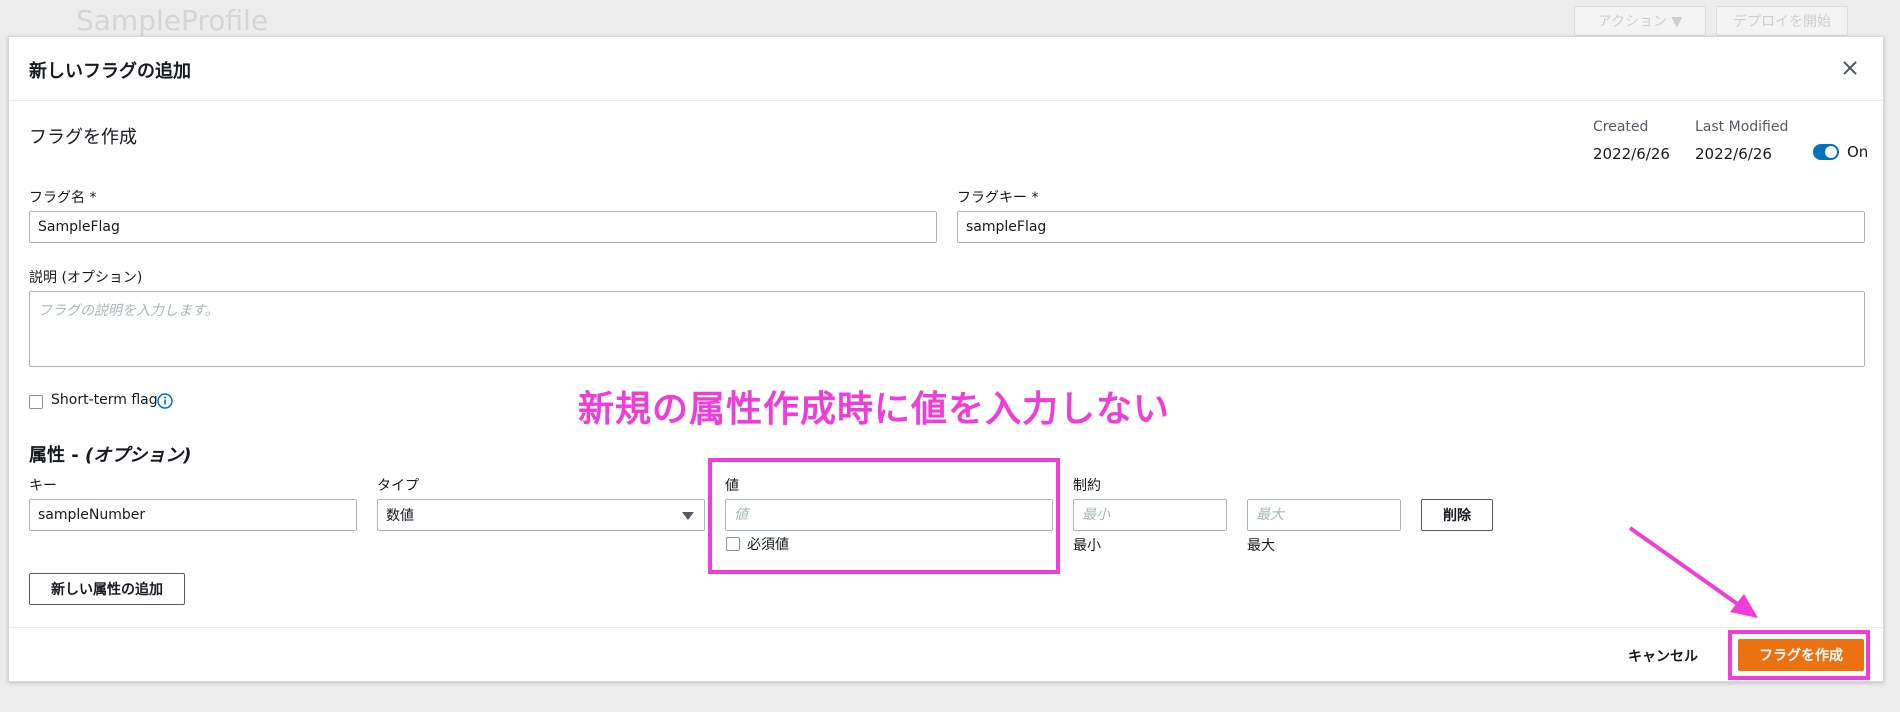  Describe the element at coordinates (1324, 515) in the screenshot. I see `max-input` at that location.